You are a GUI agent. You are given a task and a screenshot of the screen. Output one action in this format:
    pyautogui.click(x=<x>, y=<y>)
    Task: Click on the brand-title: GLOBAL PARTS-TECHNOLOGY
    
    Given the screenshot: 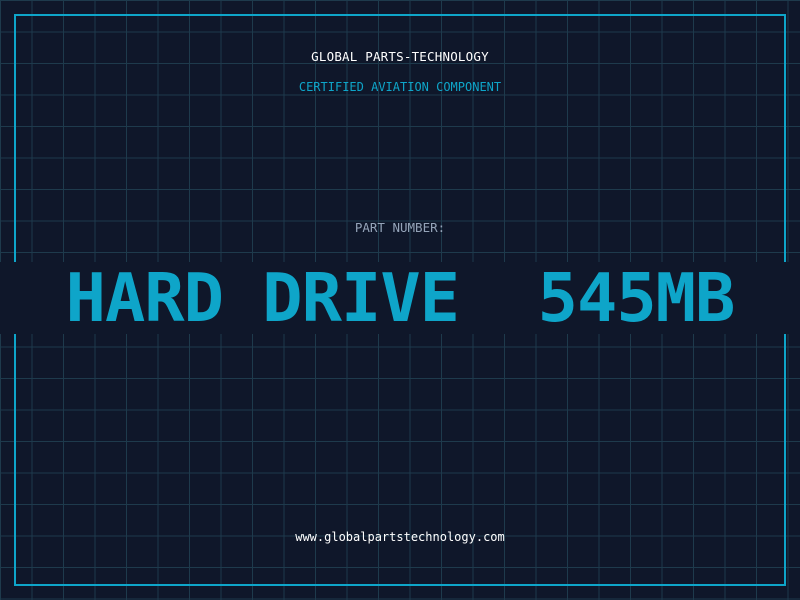 What is the action you would take?
    pyautogui.click(x=400, y=56)
    